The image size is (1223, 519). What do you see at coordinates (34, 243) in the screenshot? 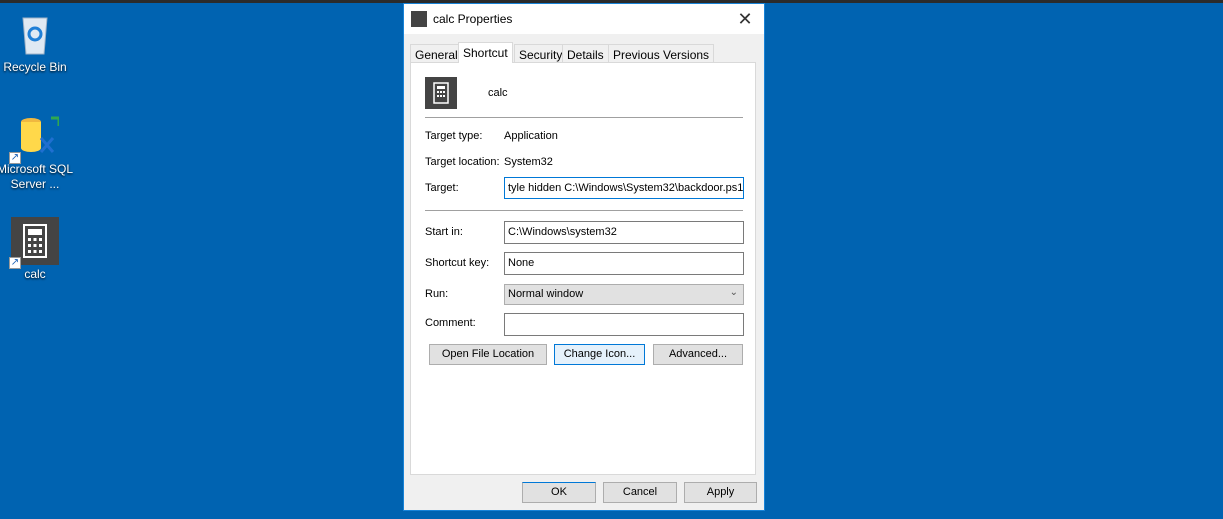
I see `calculator-icon: ↗` at bounding box center [34, 243].